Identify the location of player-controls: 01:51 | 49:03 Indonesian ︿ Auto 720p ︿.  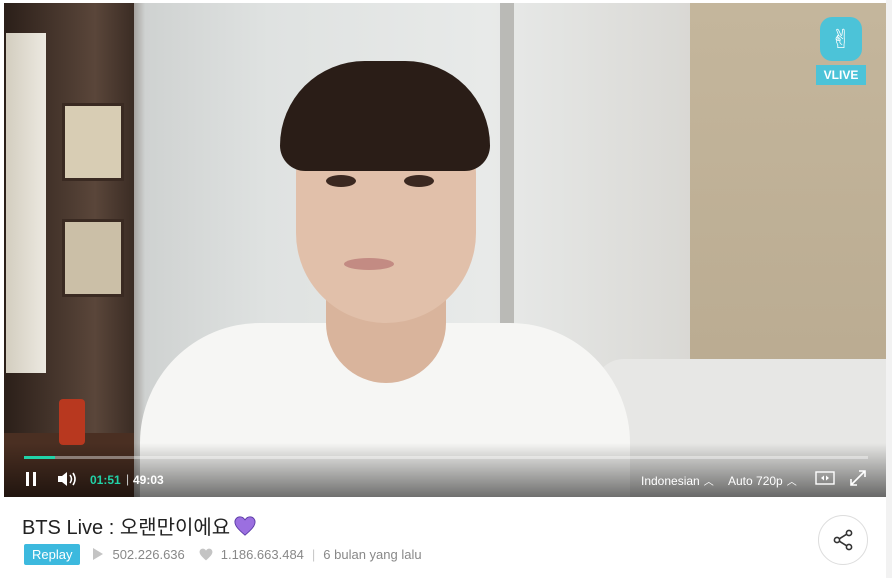
(445, 470).